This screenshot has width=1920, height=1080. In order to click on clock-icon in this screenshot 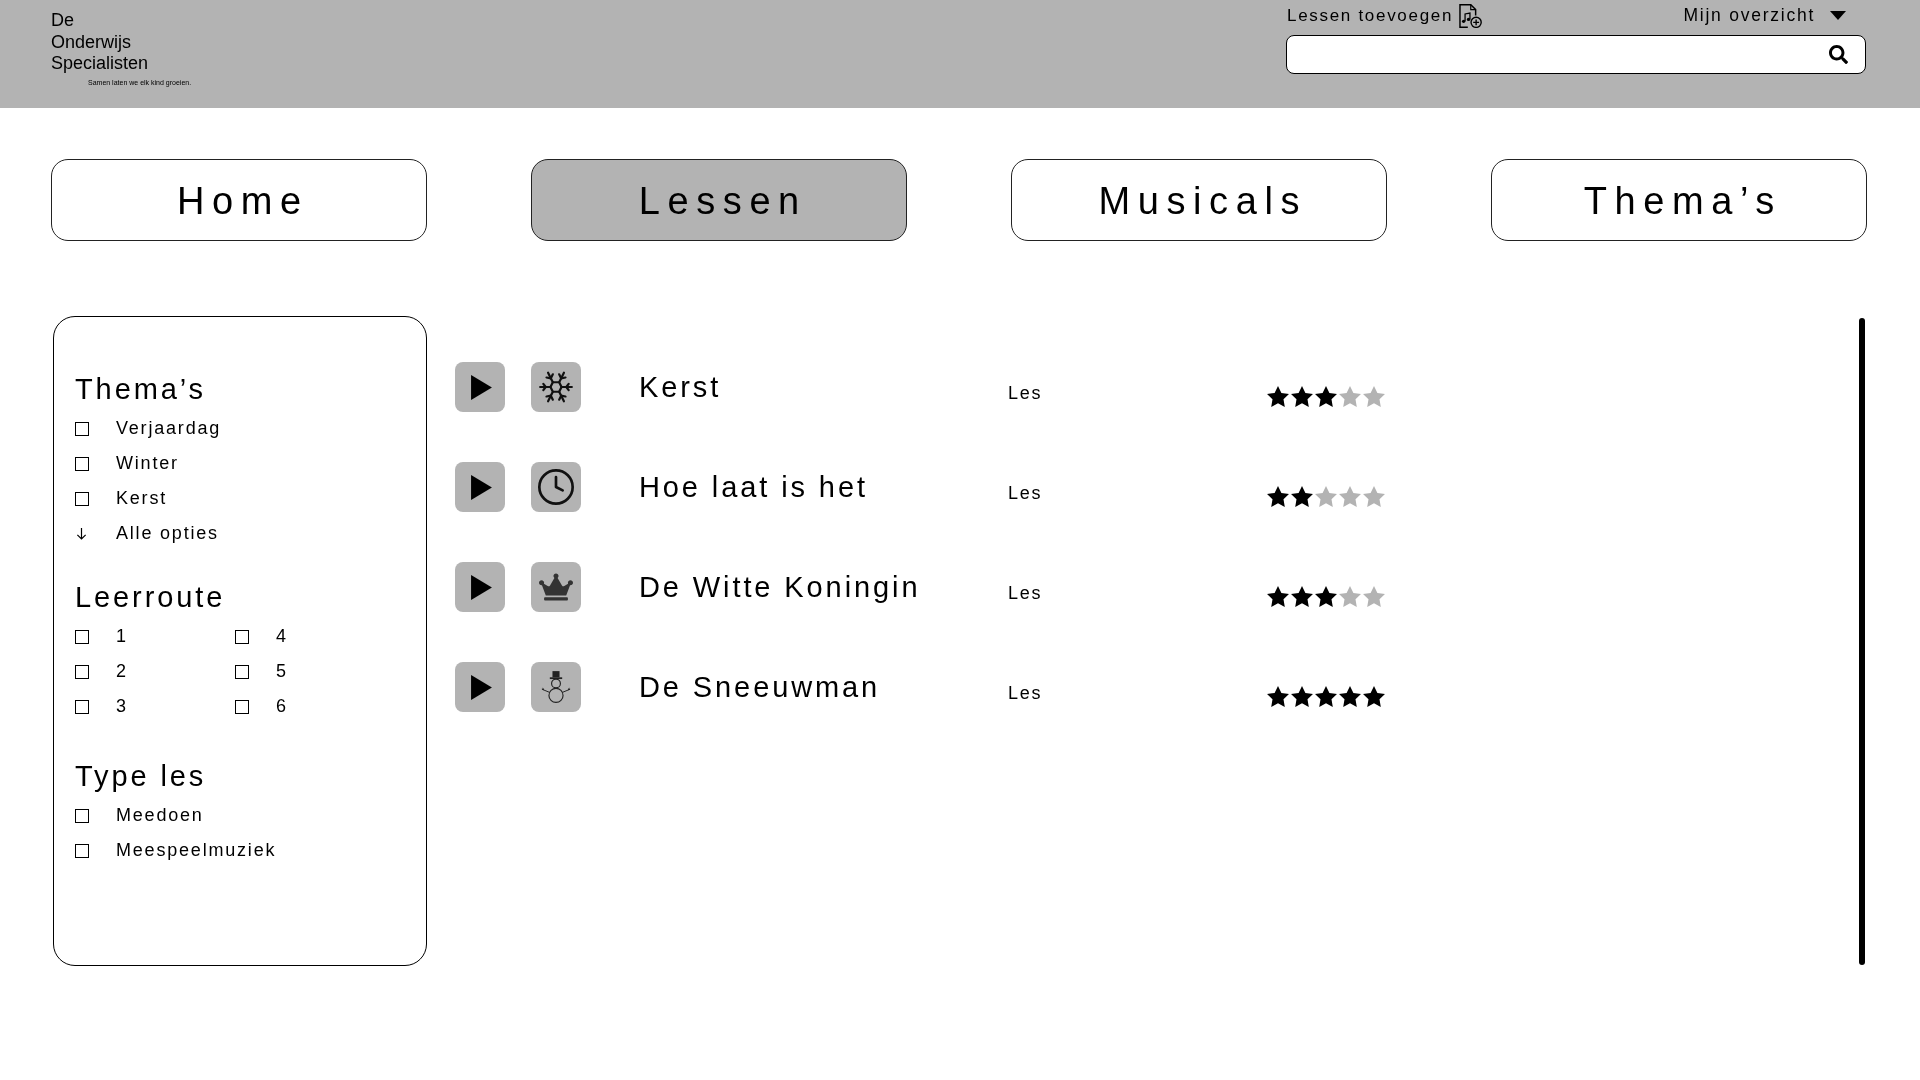, I will do `click(556, 487)`.